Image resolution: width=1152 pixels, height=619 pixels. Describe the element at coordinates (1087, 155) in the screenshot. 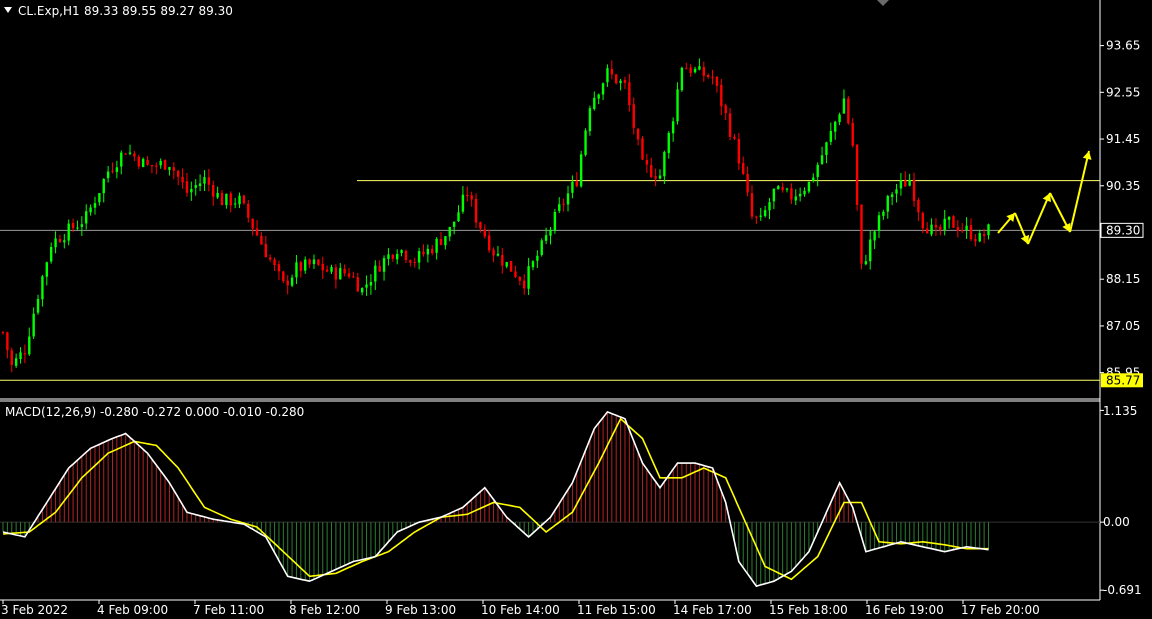

I see `forecast-arrowhead-icon` at that location.